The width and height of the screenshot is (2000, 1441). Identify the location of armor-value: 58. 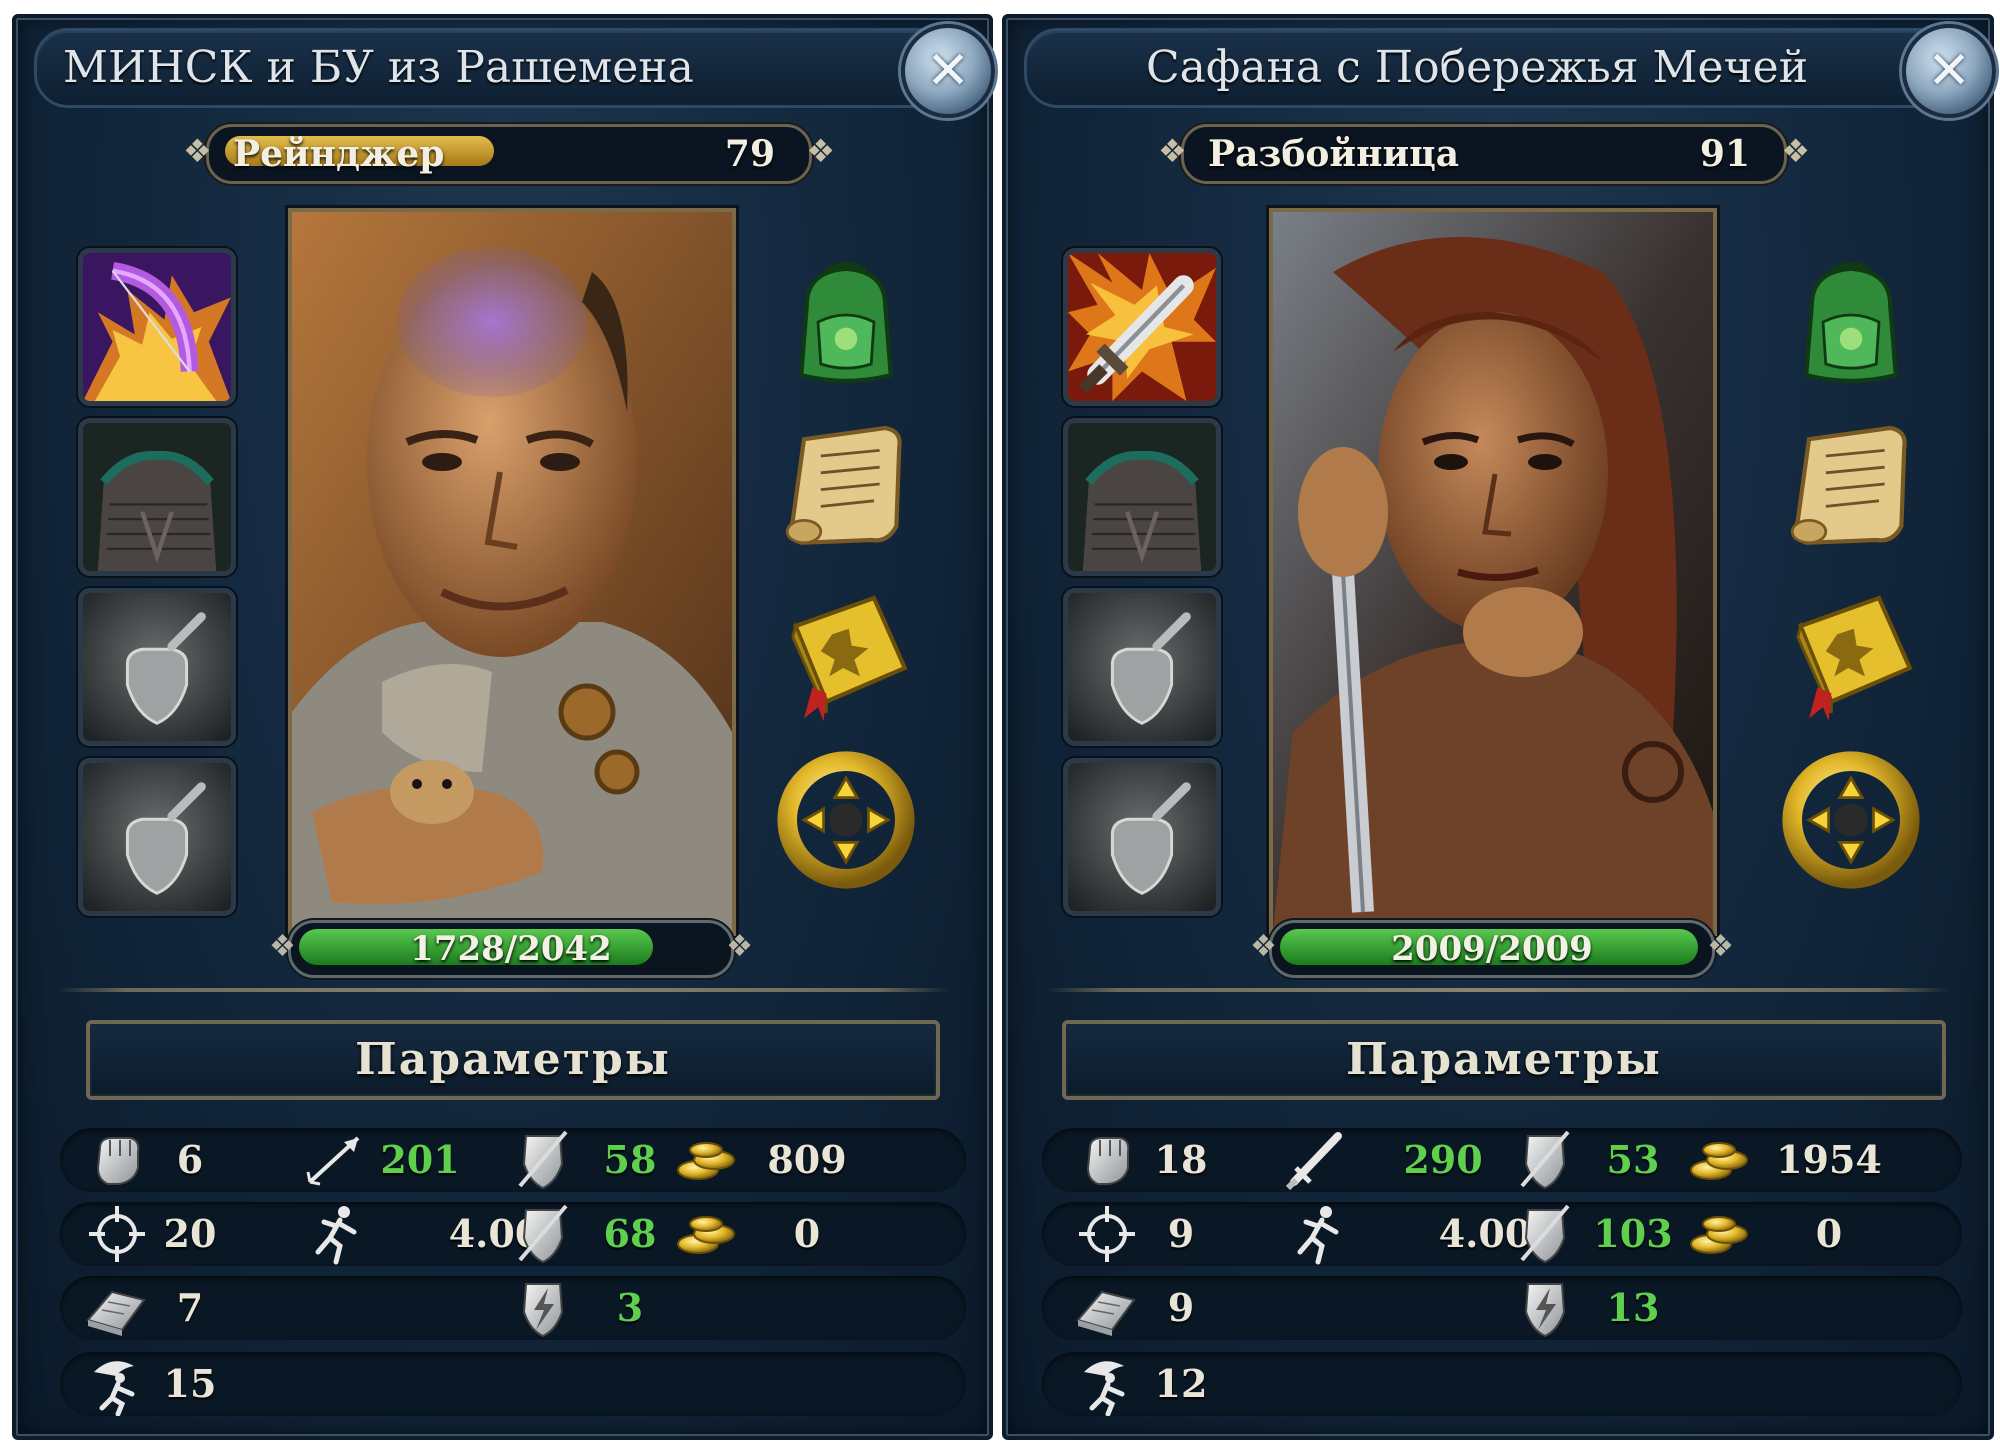
(630, 1159).